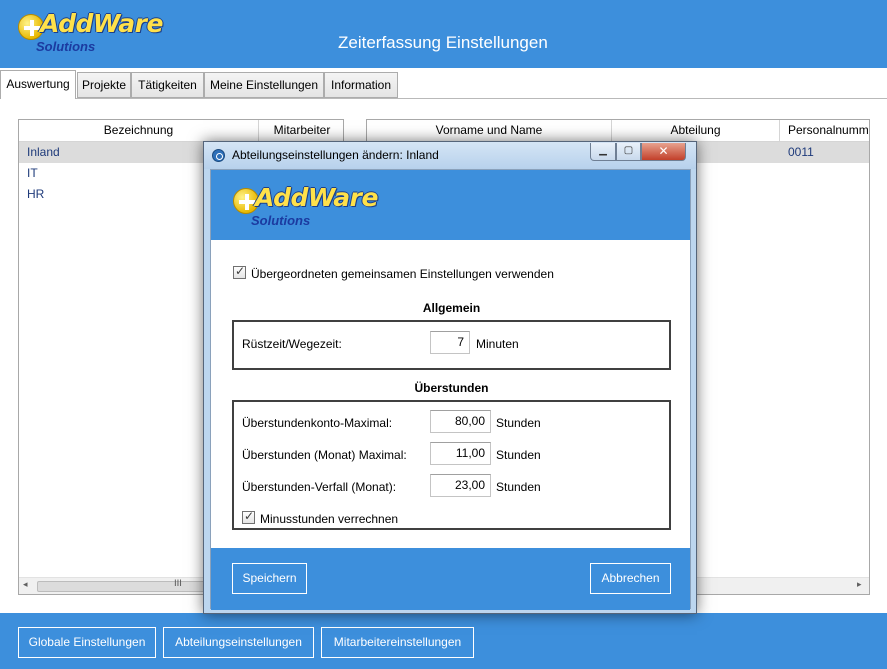  What do you see at coordinates (87, 642) in the screenshot?
I see `global-settings-button: Globale Einstellungen` at bounding box center [87, 642].